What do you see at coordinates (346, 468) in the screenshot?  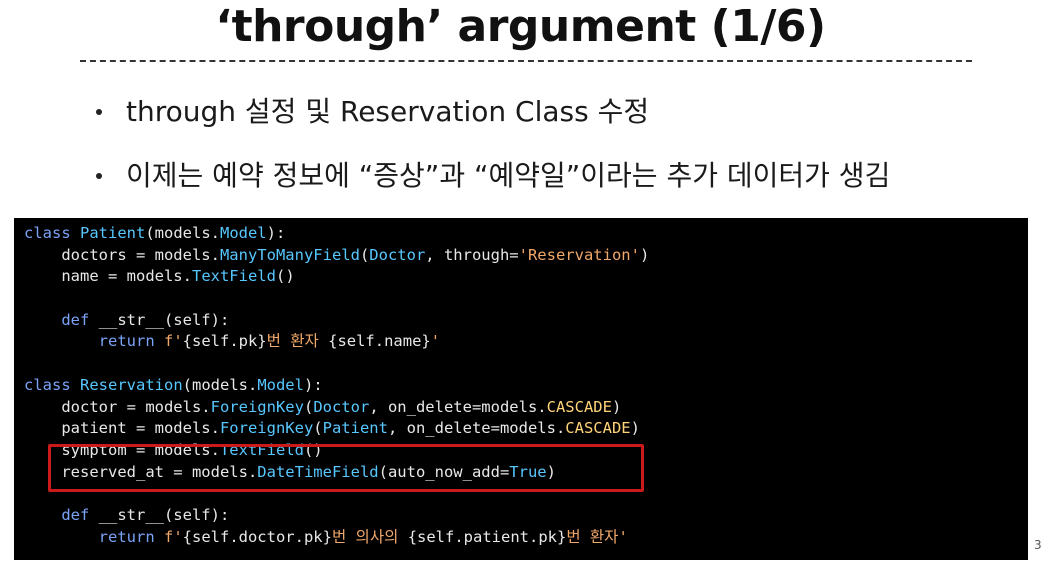 I see `highlight-box` at bounding box center [346, 468].